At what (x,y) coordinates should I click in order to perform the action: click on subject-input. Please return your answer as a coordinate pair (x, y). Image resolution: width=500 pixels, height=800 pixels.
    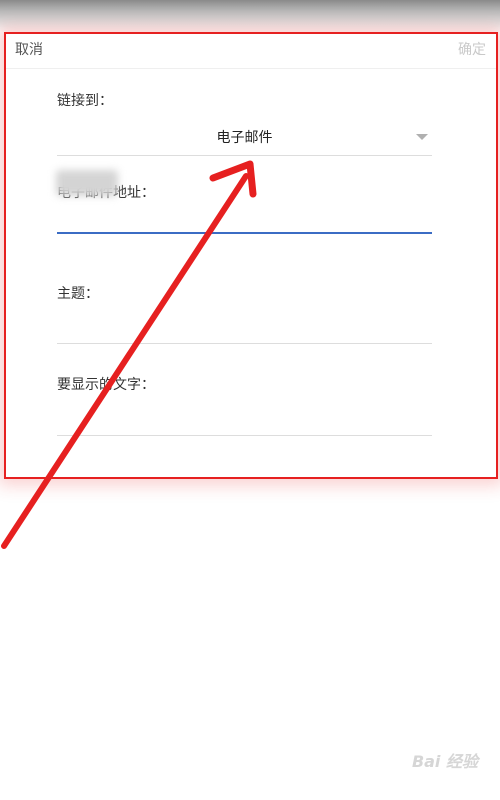
    Looking at the image, I should click on (244, 326).